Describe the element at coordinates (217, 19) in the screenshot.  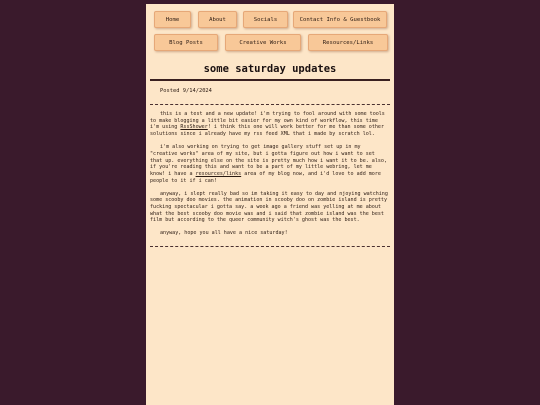
I see `nav-about-button: About` at that location.